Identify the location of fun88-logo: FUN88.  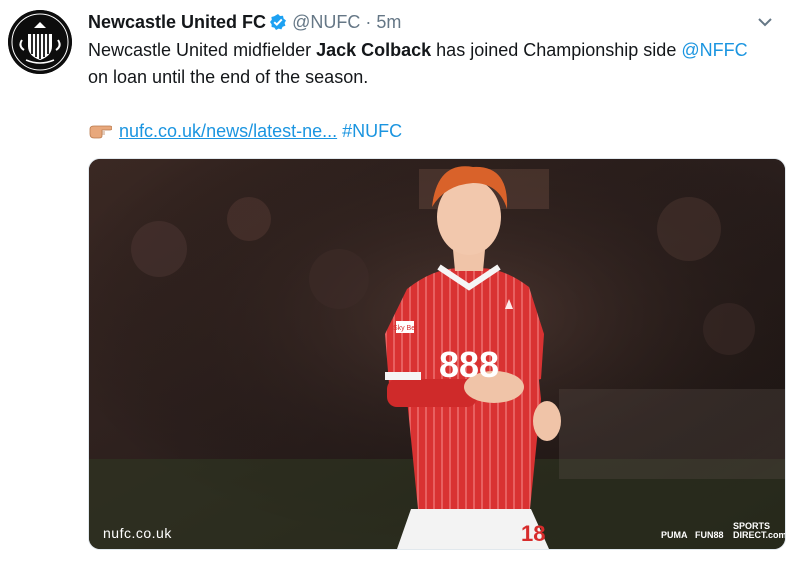
(709, 535).